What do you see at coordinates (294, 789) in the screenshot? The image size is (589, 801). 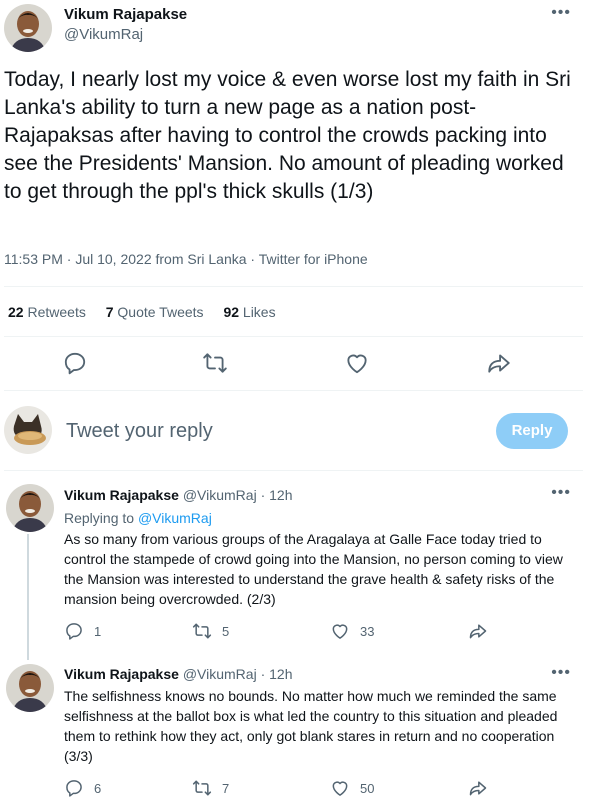 I see `reply-actions: 6 7 50` at bounding box center [294, 789].